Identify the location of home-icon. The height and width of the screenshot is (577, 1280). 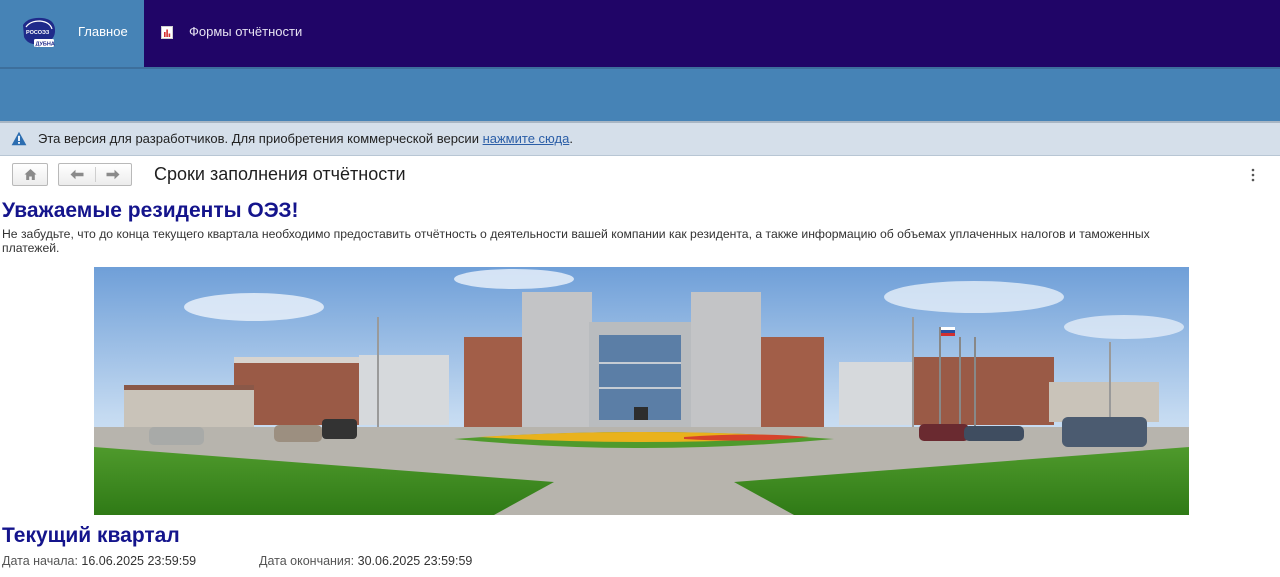
(30, 174).